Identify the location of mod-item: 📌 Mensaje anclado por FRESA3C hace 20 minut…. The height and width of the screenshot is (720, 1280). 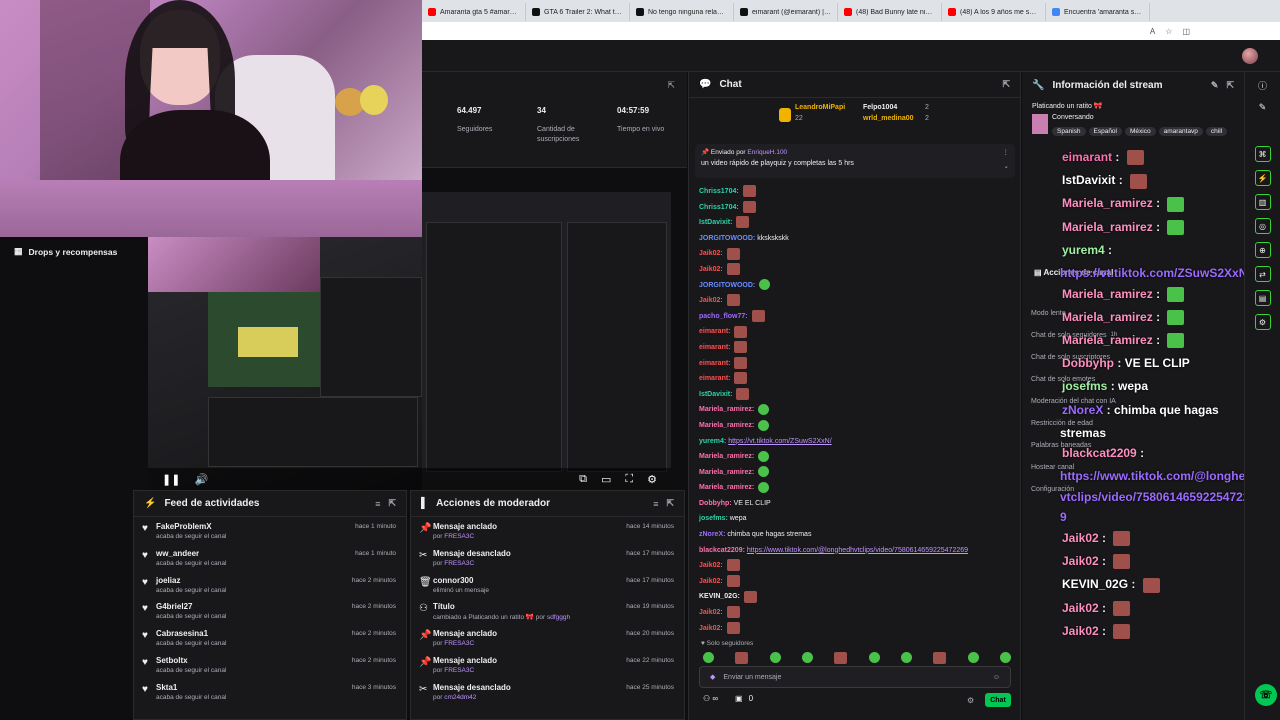
(547, 637).